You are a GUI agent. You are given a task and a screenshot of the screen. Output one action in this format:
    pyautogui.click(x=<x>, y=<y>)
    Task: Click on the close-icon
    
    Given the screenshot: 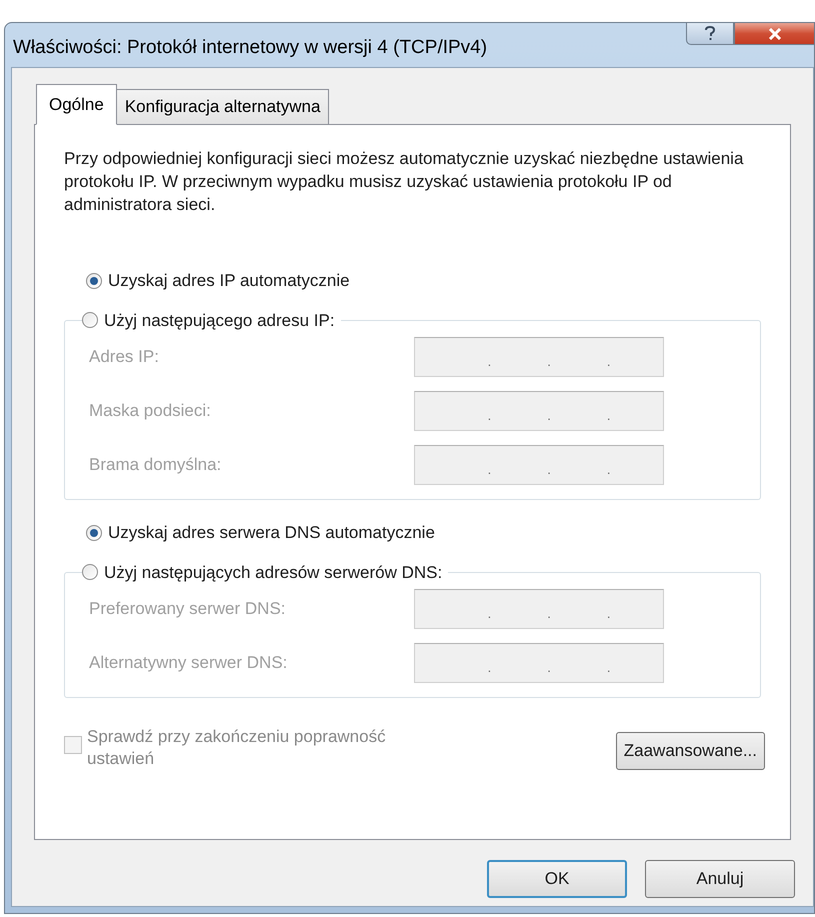 What is the action you would take?
    pyautogui.click(x=775, y=34)
    